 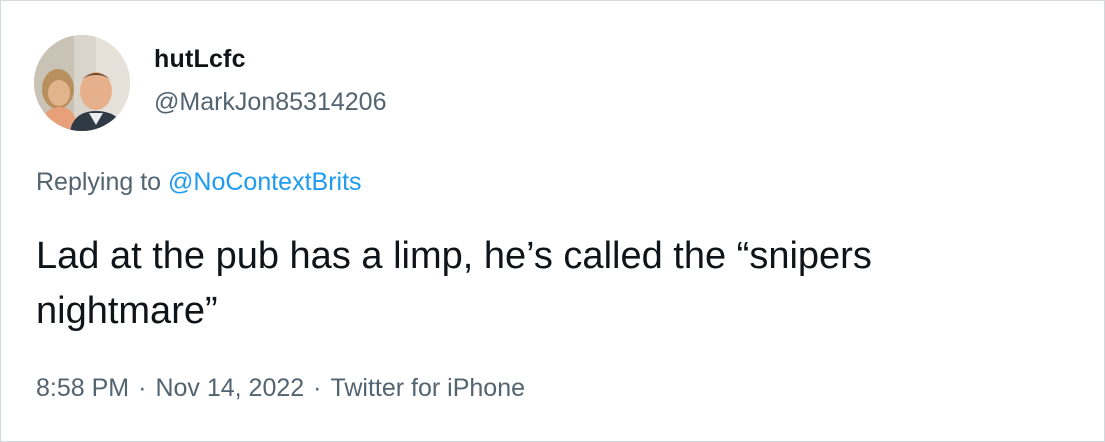 What do you see at coordinates (82, 388) in the screenshot?
I see `tweet-time: 8:58 PM` at bounding box center [82, 388].